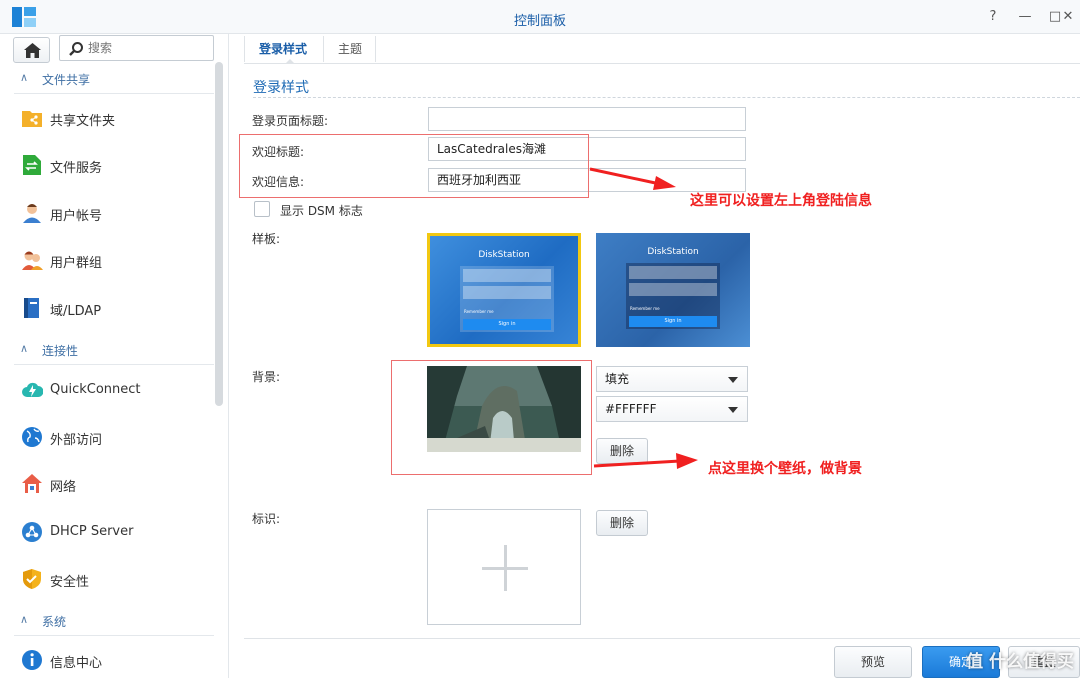  What do you see at coordinates (281, 88) in the screenshot?
I see `section-title: 登录样式` at bounding box center [281, 88].